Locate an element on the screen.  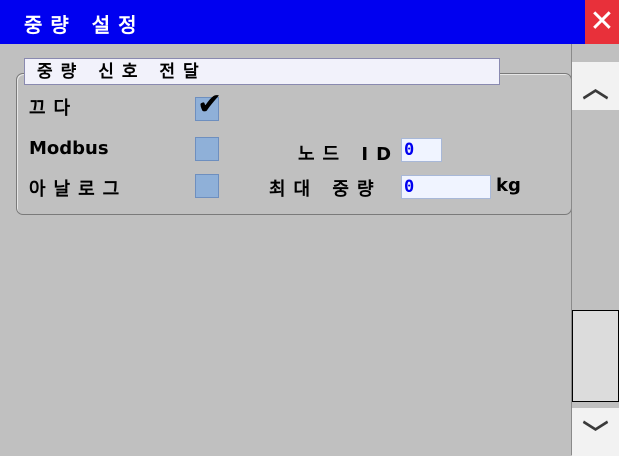
off-checkbox: ✔ is located at coordinates (208, 105).